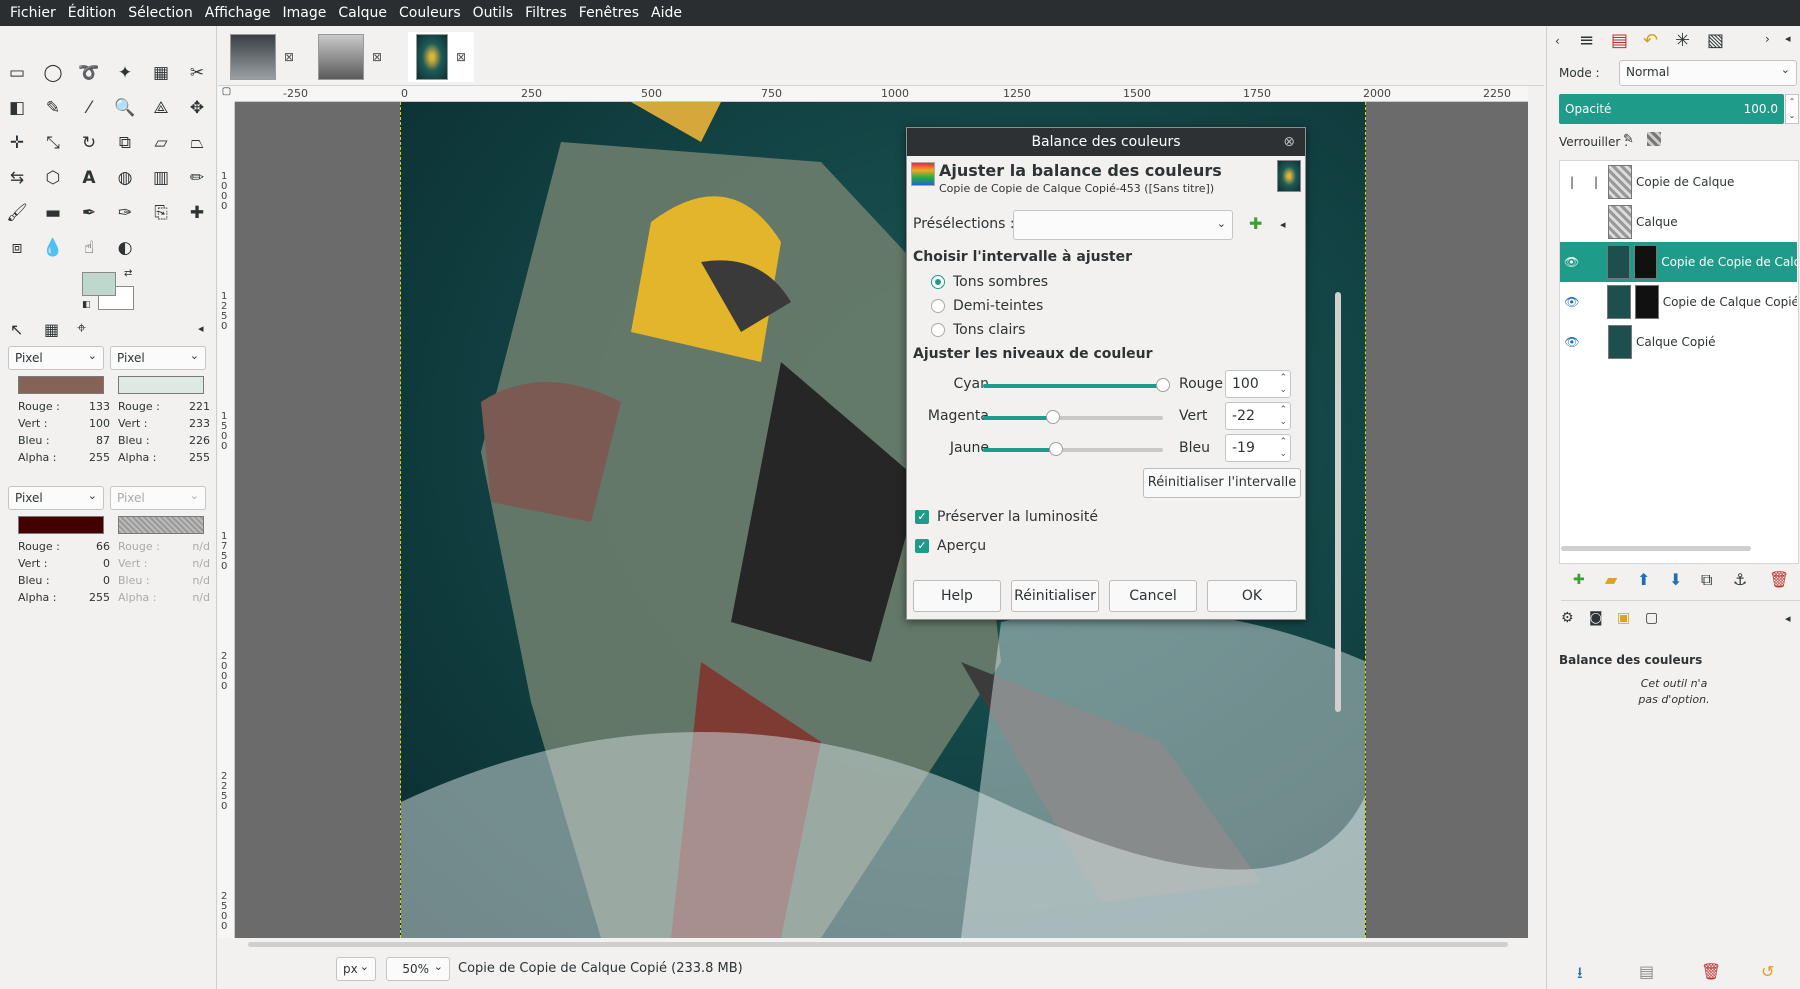  I want to click on ruler-corner-icon: ▢, so click(226, 94).